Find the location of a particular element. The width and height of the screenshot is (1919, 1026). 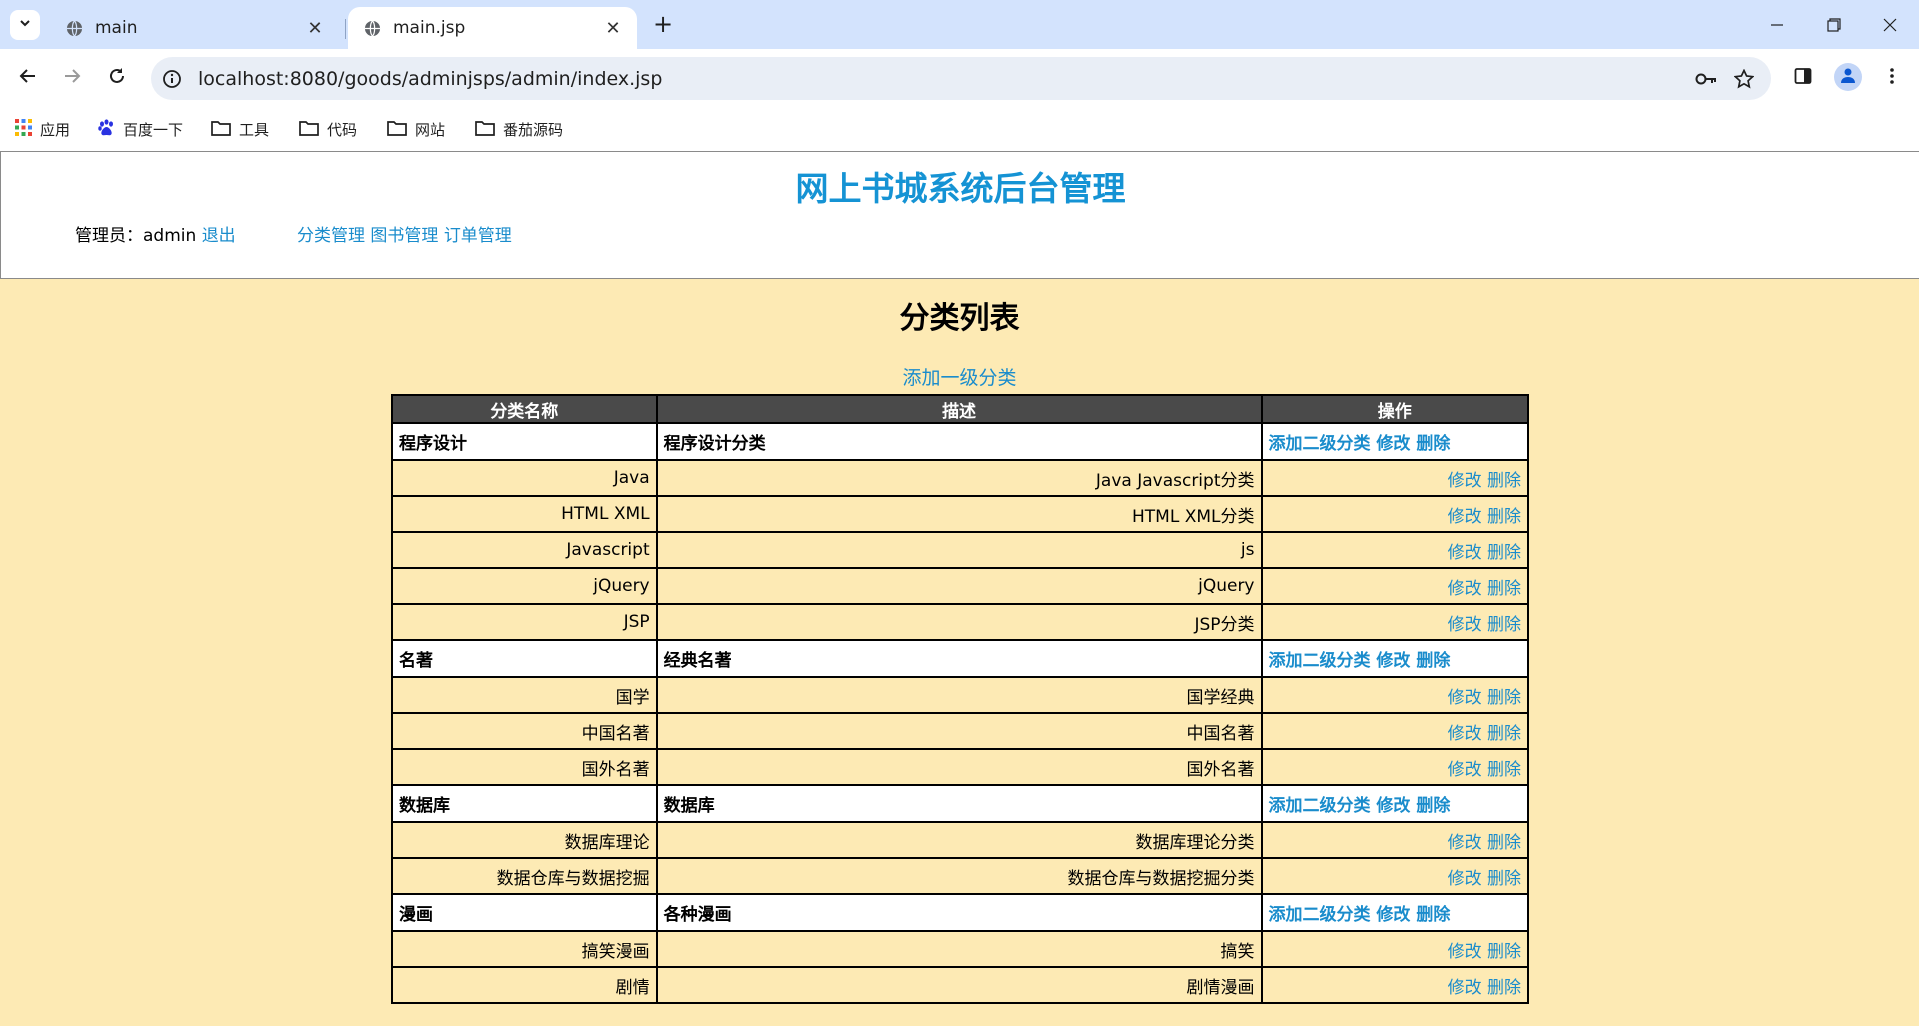

category-name: 漫画 is located at coordinates (524, 912).